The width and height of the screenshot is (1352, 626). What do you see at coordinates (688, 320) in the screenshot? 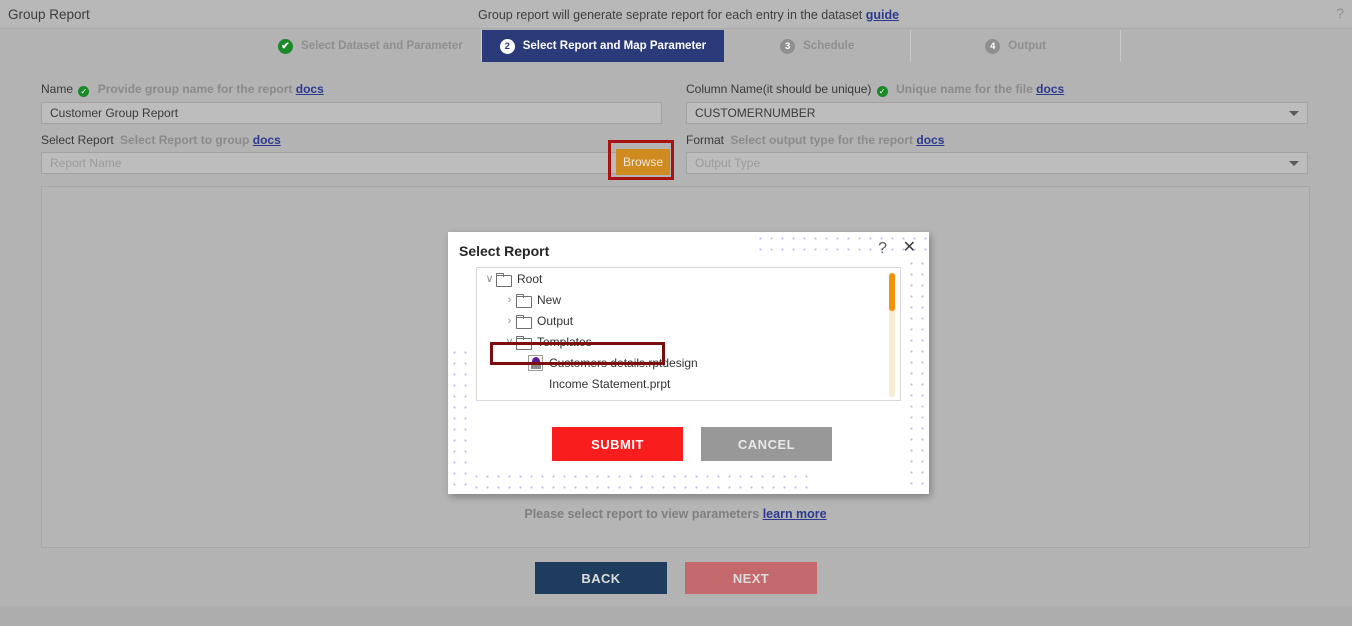
I see `tree-item-output: › Output` at bounding box center [688, 320].